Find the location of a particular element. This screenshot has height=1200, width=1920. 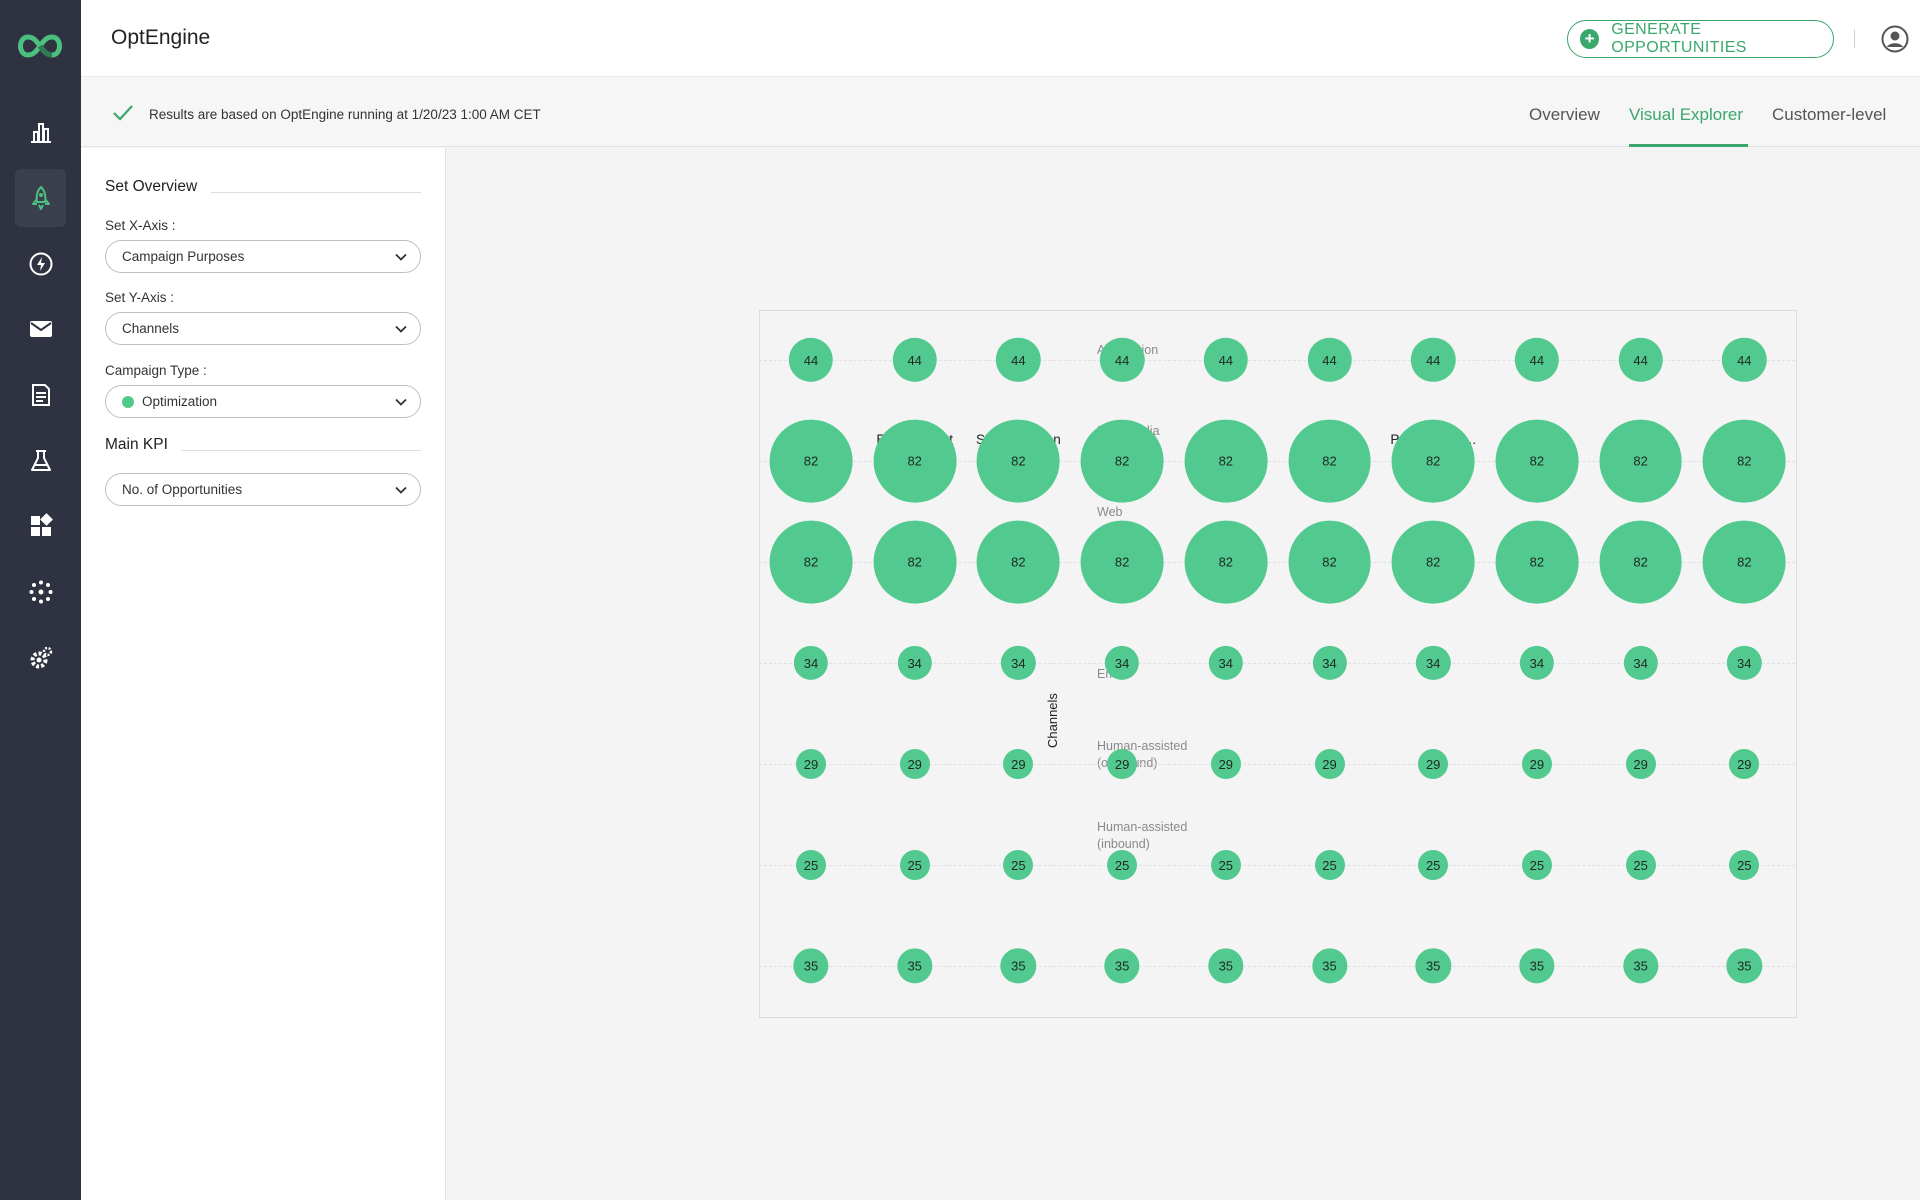

rocket-icon is located at coordinates (40, 198).